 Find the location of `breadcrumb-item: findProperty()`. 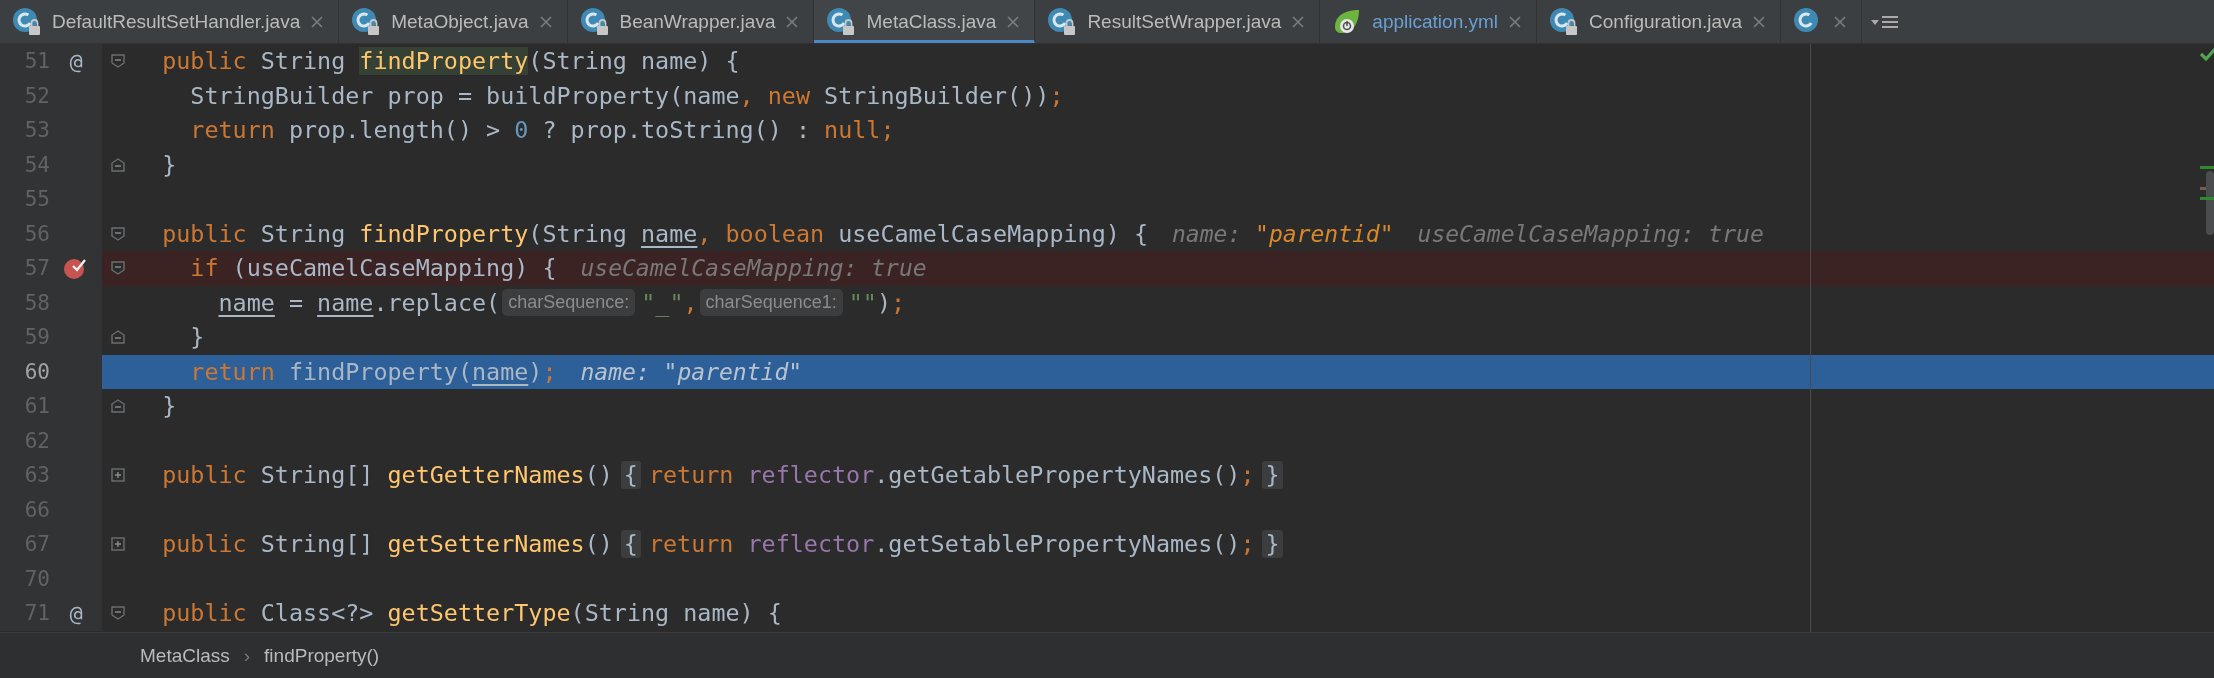

breadcrumb-item: findProperty() is located at coordinates (322, 655).